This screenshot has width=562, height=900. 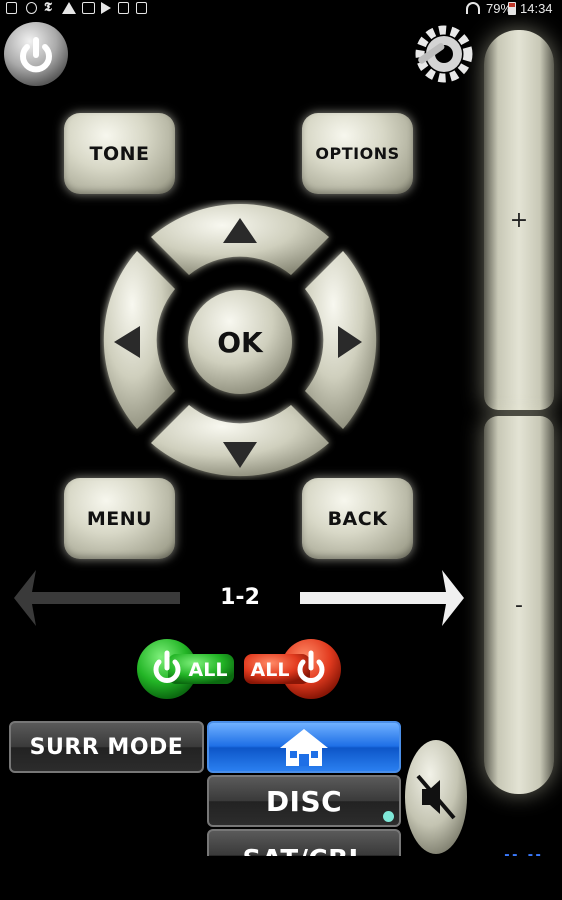 What do you see at coordinates (292, 669) in the screenshot?
I see `all-off-button: ALL` at bounding box center [292, 669].